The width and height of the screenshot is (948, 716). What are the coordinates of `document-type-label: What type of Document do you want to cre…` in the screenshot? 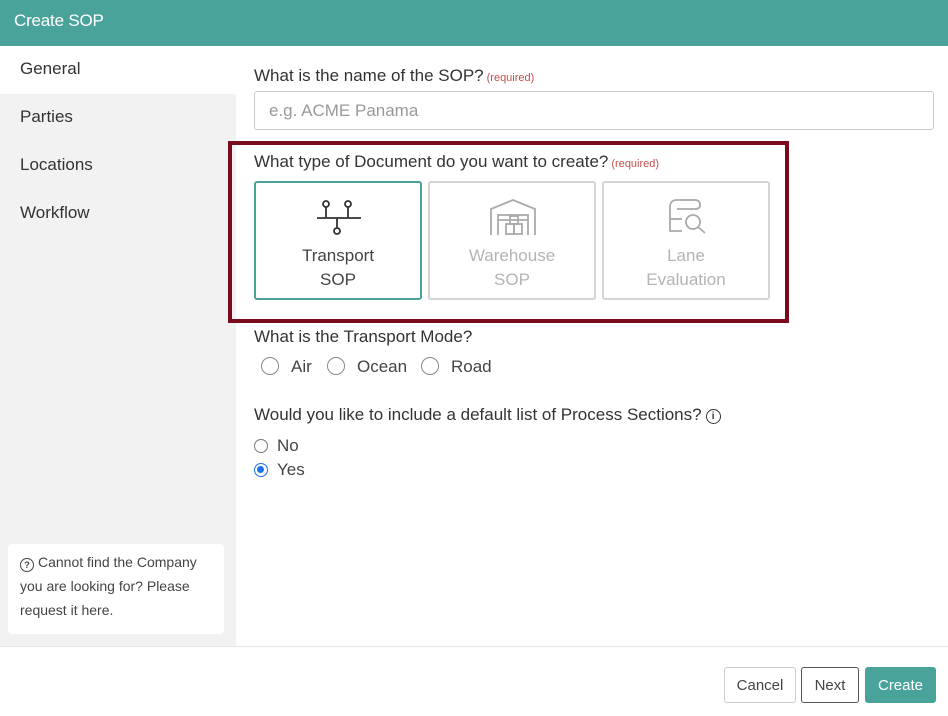 It's located at (456, 162).